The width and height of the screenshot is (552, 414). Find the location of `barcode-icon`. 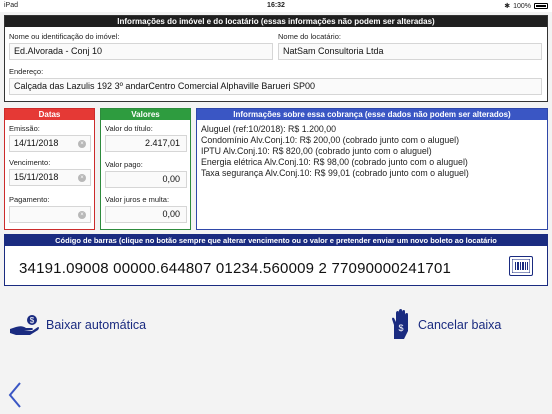

barcode-icon is located at coordinates (521, 266).